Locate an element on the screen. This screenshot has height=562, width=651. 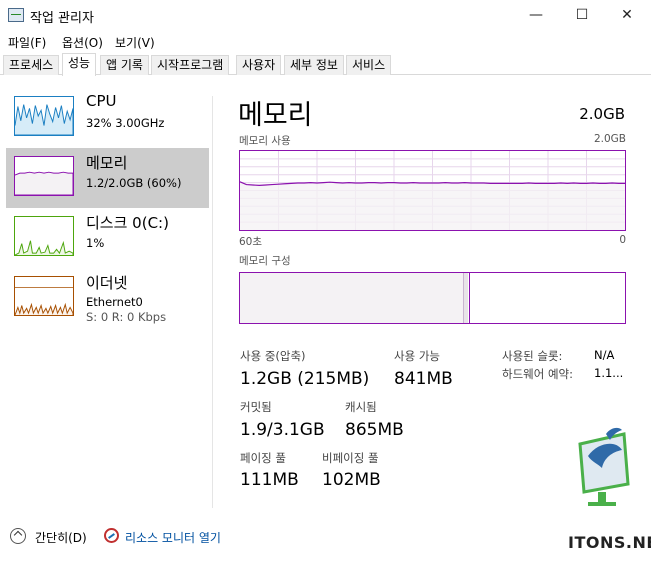
stat-committed-value: 1.9/3.1GB is located at coordinates (282, 430).